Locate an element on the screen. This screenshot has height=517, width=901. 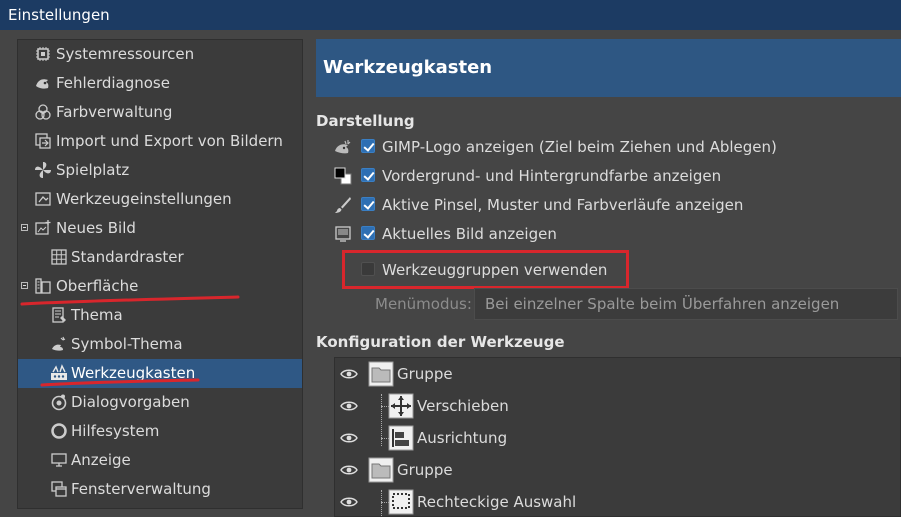
sidebar-item-spielplatz: Spielplatz is located at coordinates (160, 170).